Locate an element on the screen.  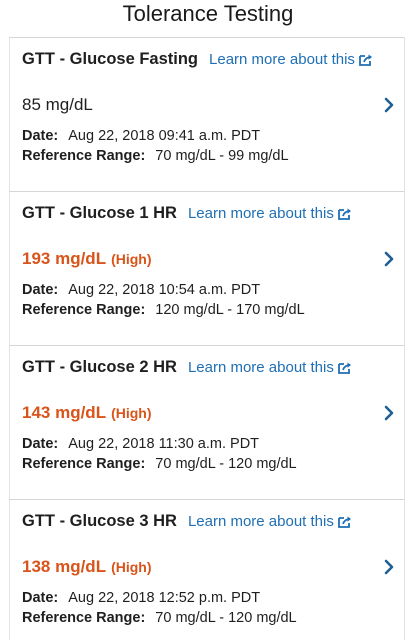
date-line: Date: Aug 22, 2018 09:41 a.m. PDT is located at coordinates (209, 136).